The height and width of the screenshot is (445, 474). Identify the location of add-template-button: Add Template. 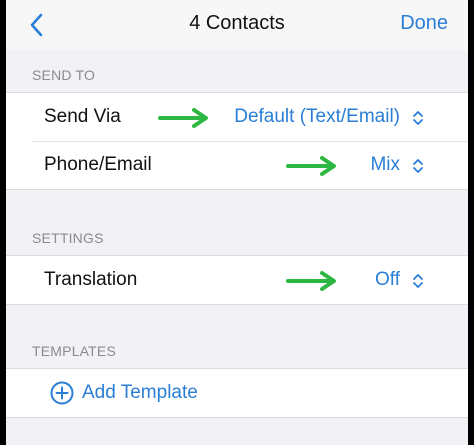
(237, 393).